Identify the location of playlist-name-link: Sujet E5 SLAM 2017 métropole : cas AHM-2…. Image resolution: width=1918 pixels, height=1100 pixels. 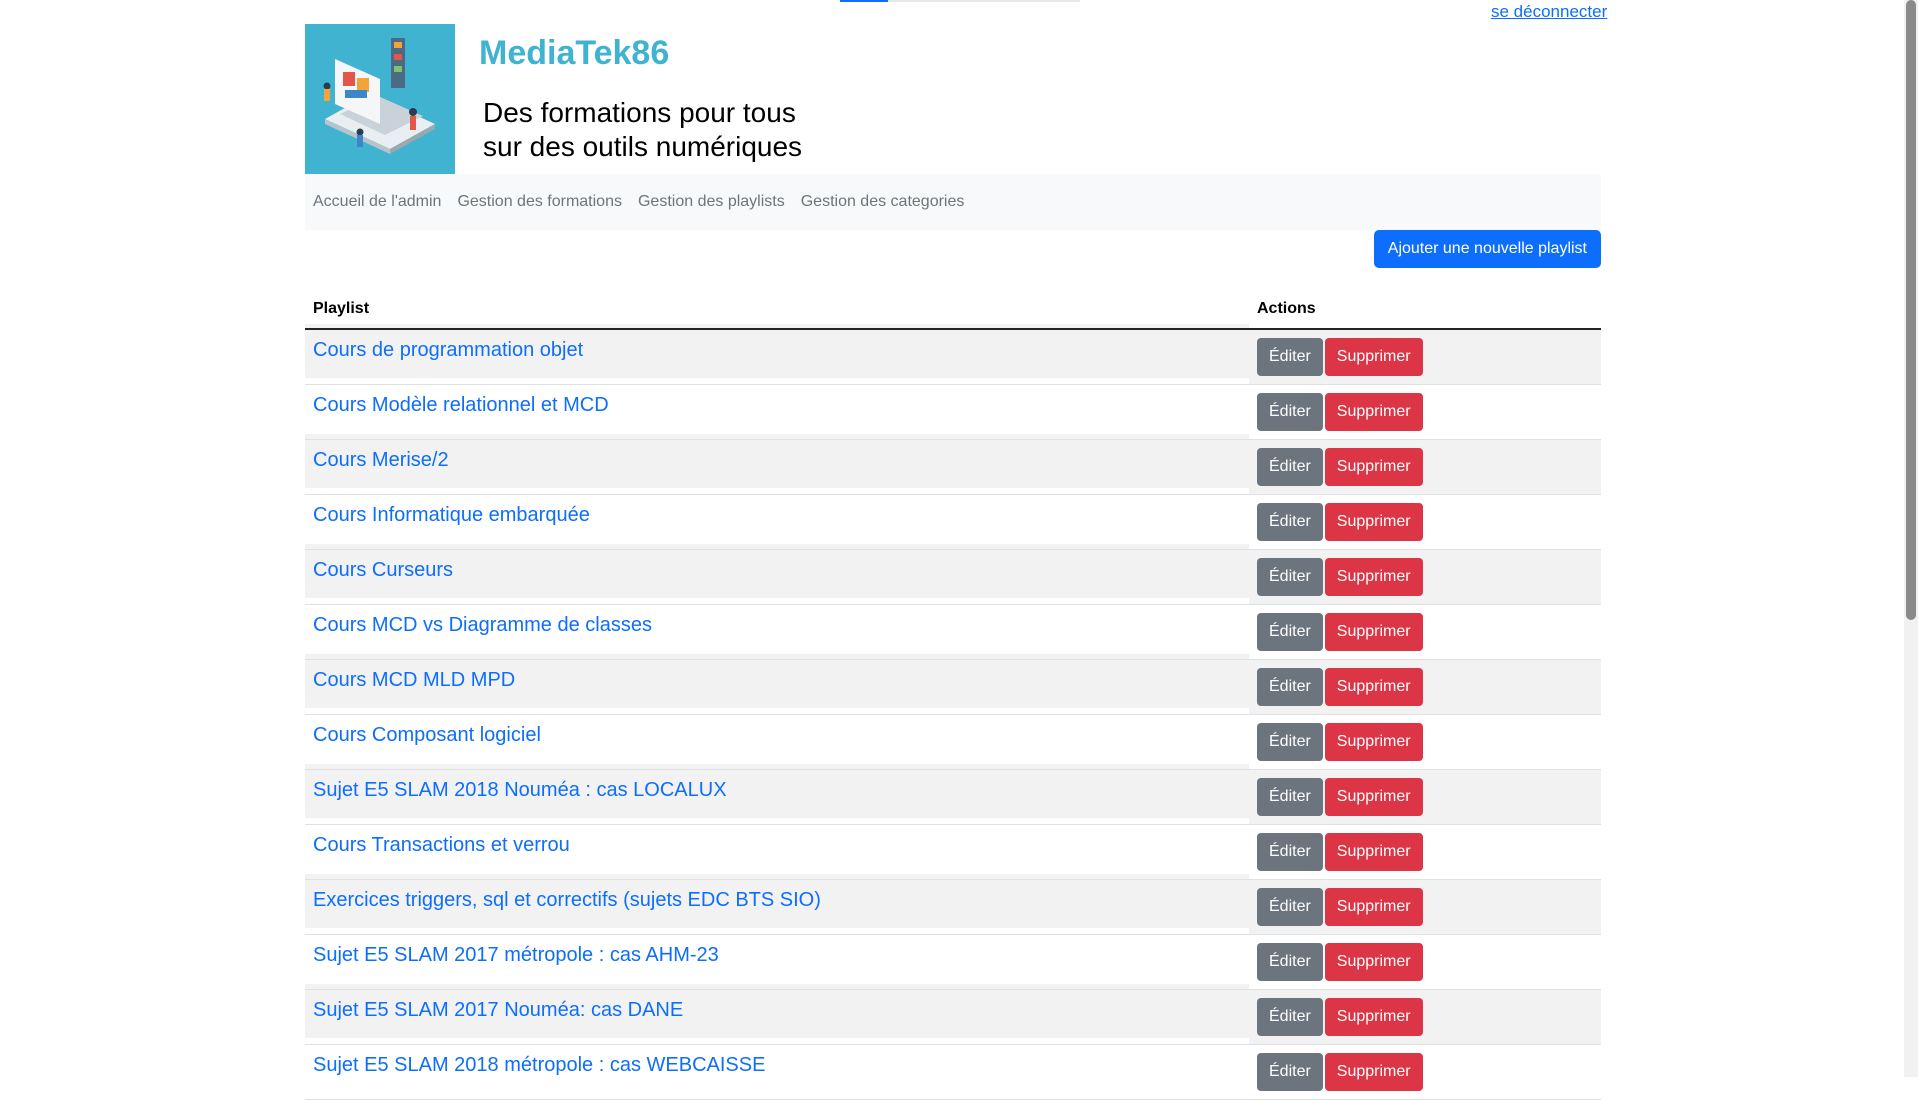
(777, 955).